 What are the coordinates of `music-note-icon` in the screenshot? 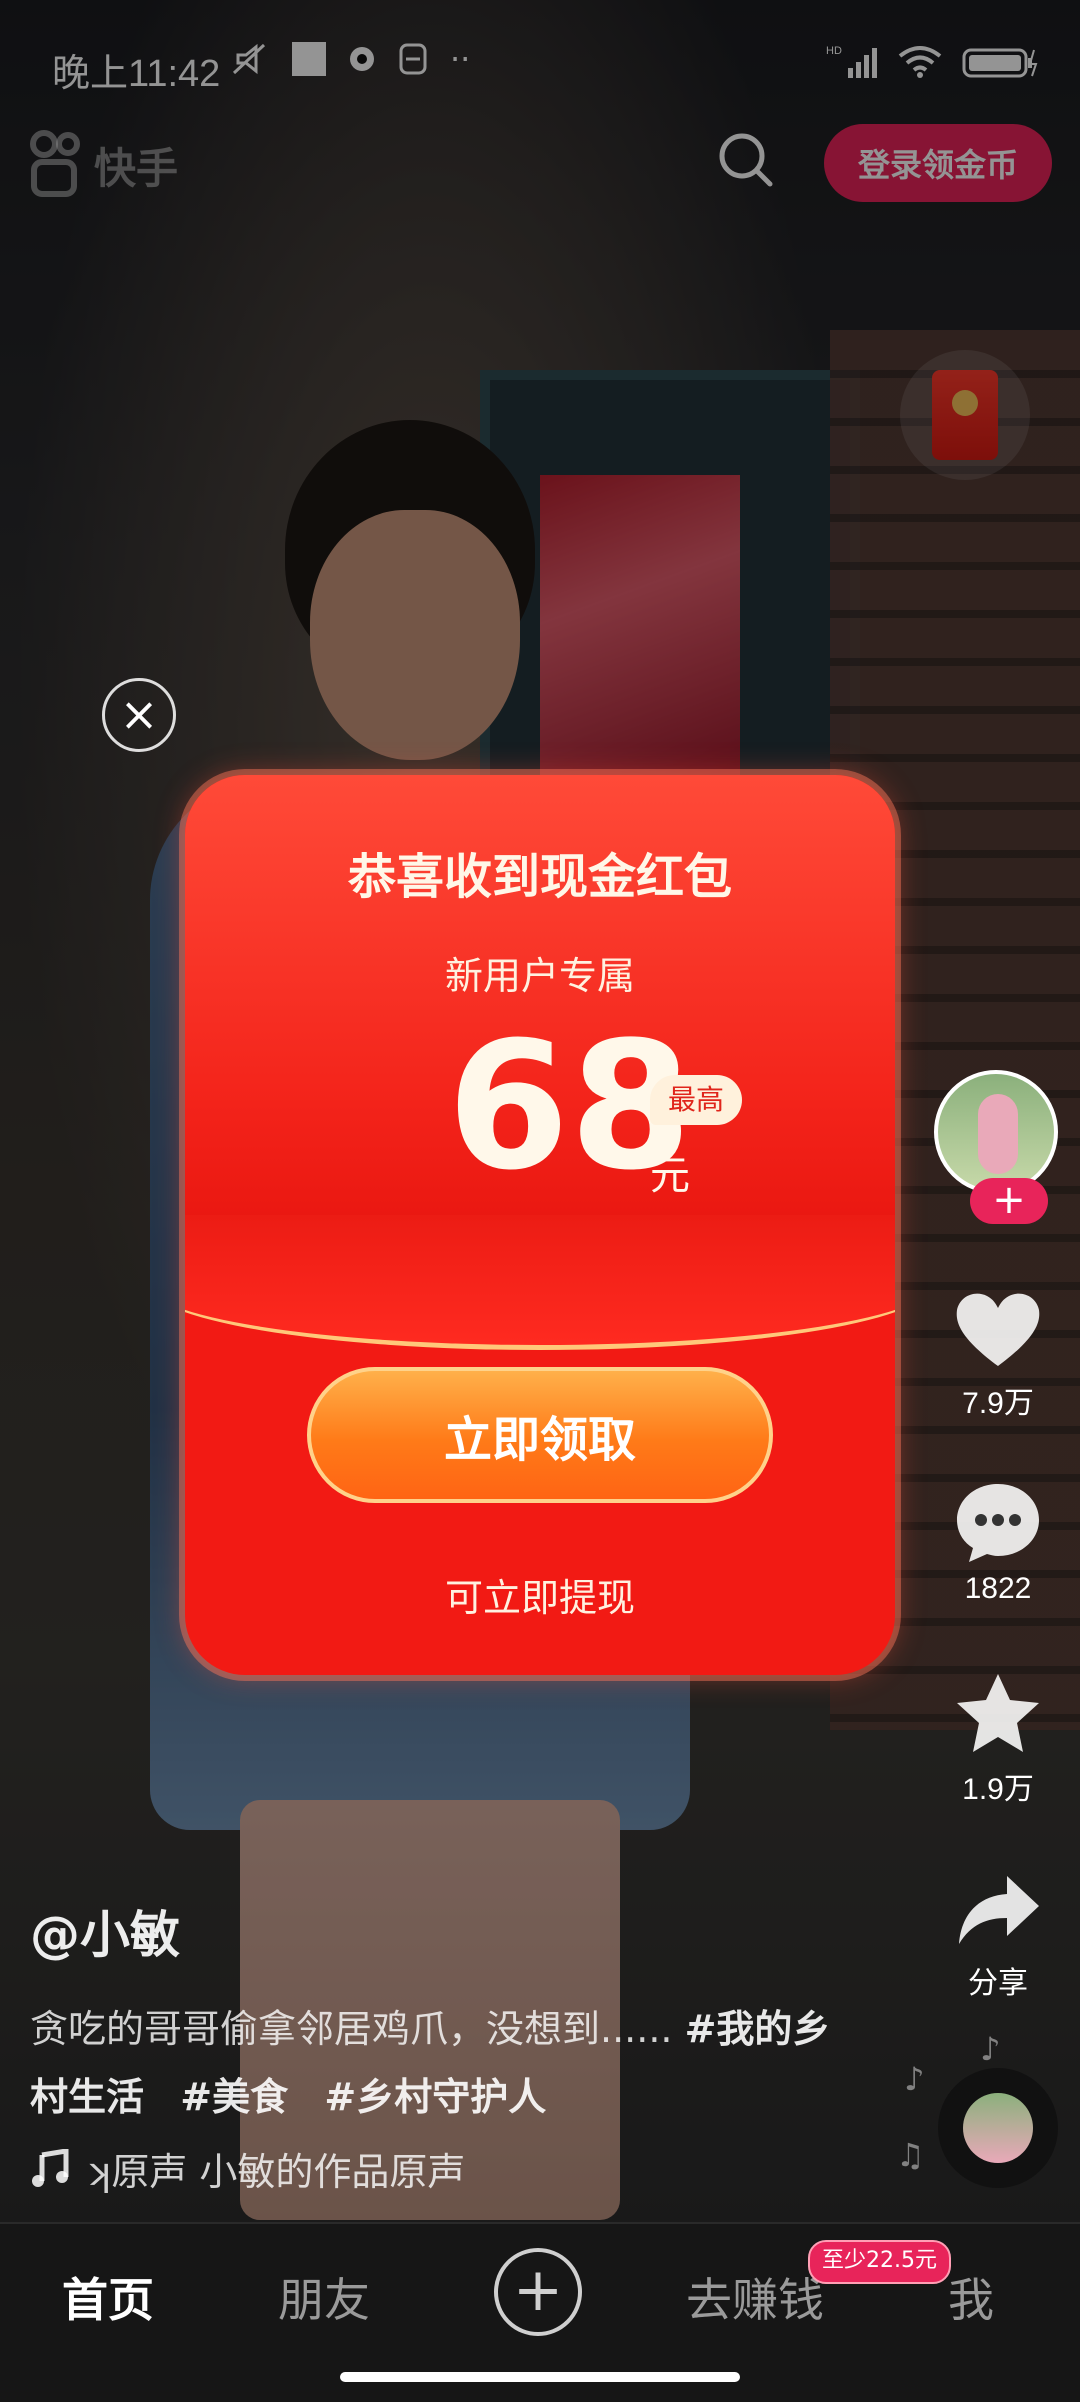 It's located at (50, 2167).